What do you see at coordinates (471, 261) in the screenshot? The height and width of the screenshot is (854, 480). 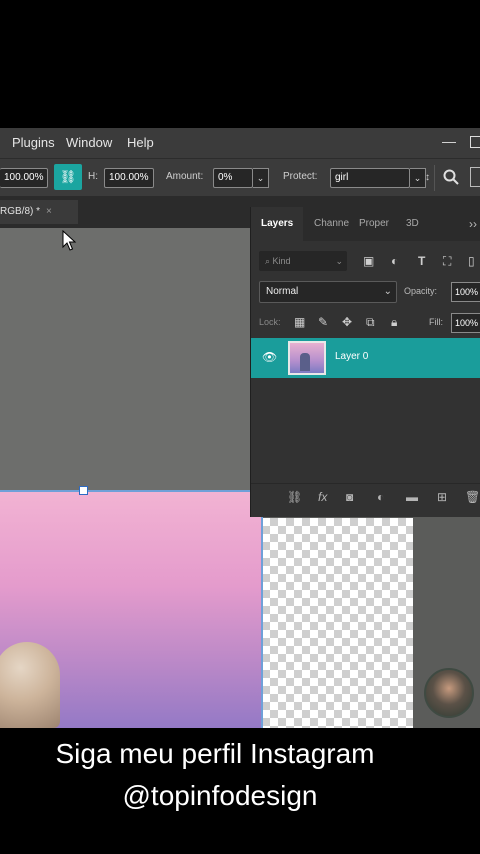 I see `smart-object-filter-icon: ▯` at bounding box center [471, 261].